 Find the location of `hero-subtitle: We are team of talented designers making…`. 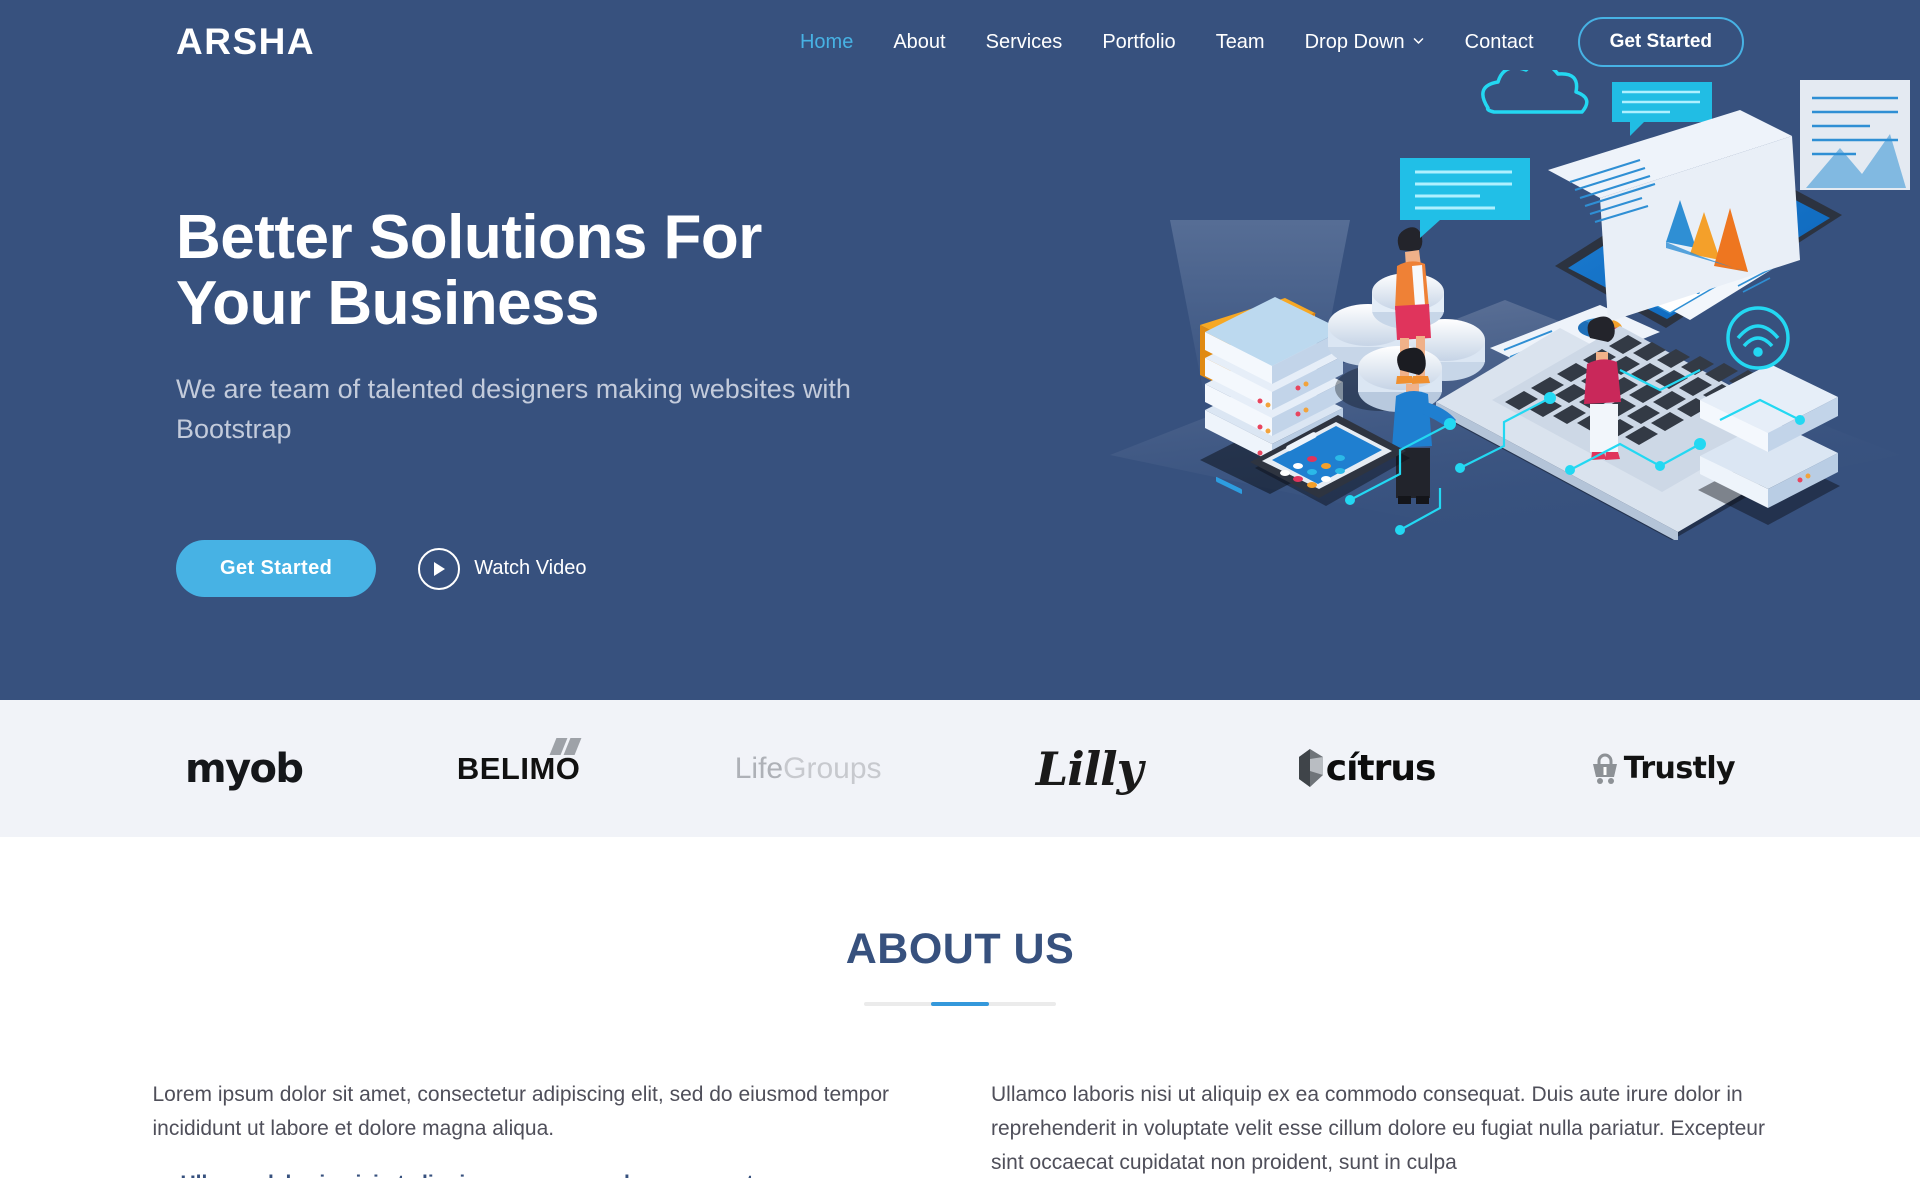

hero-subtitle: We are team of talented designers making… is located at coordinates (513, 409).